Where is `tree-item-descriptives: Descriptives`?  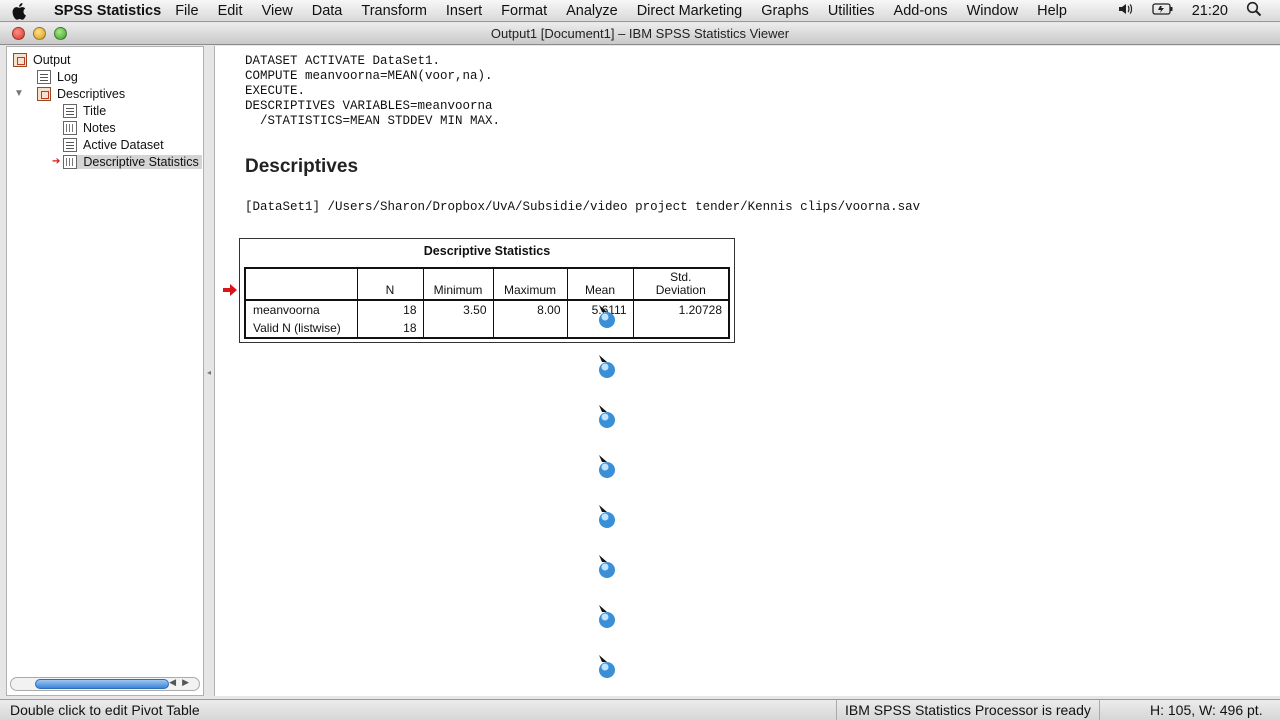 tree-item-descriptives: Descriptives is located at coordinates (81, 93).